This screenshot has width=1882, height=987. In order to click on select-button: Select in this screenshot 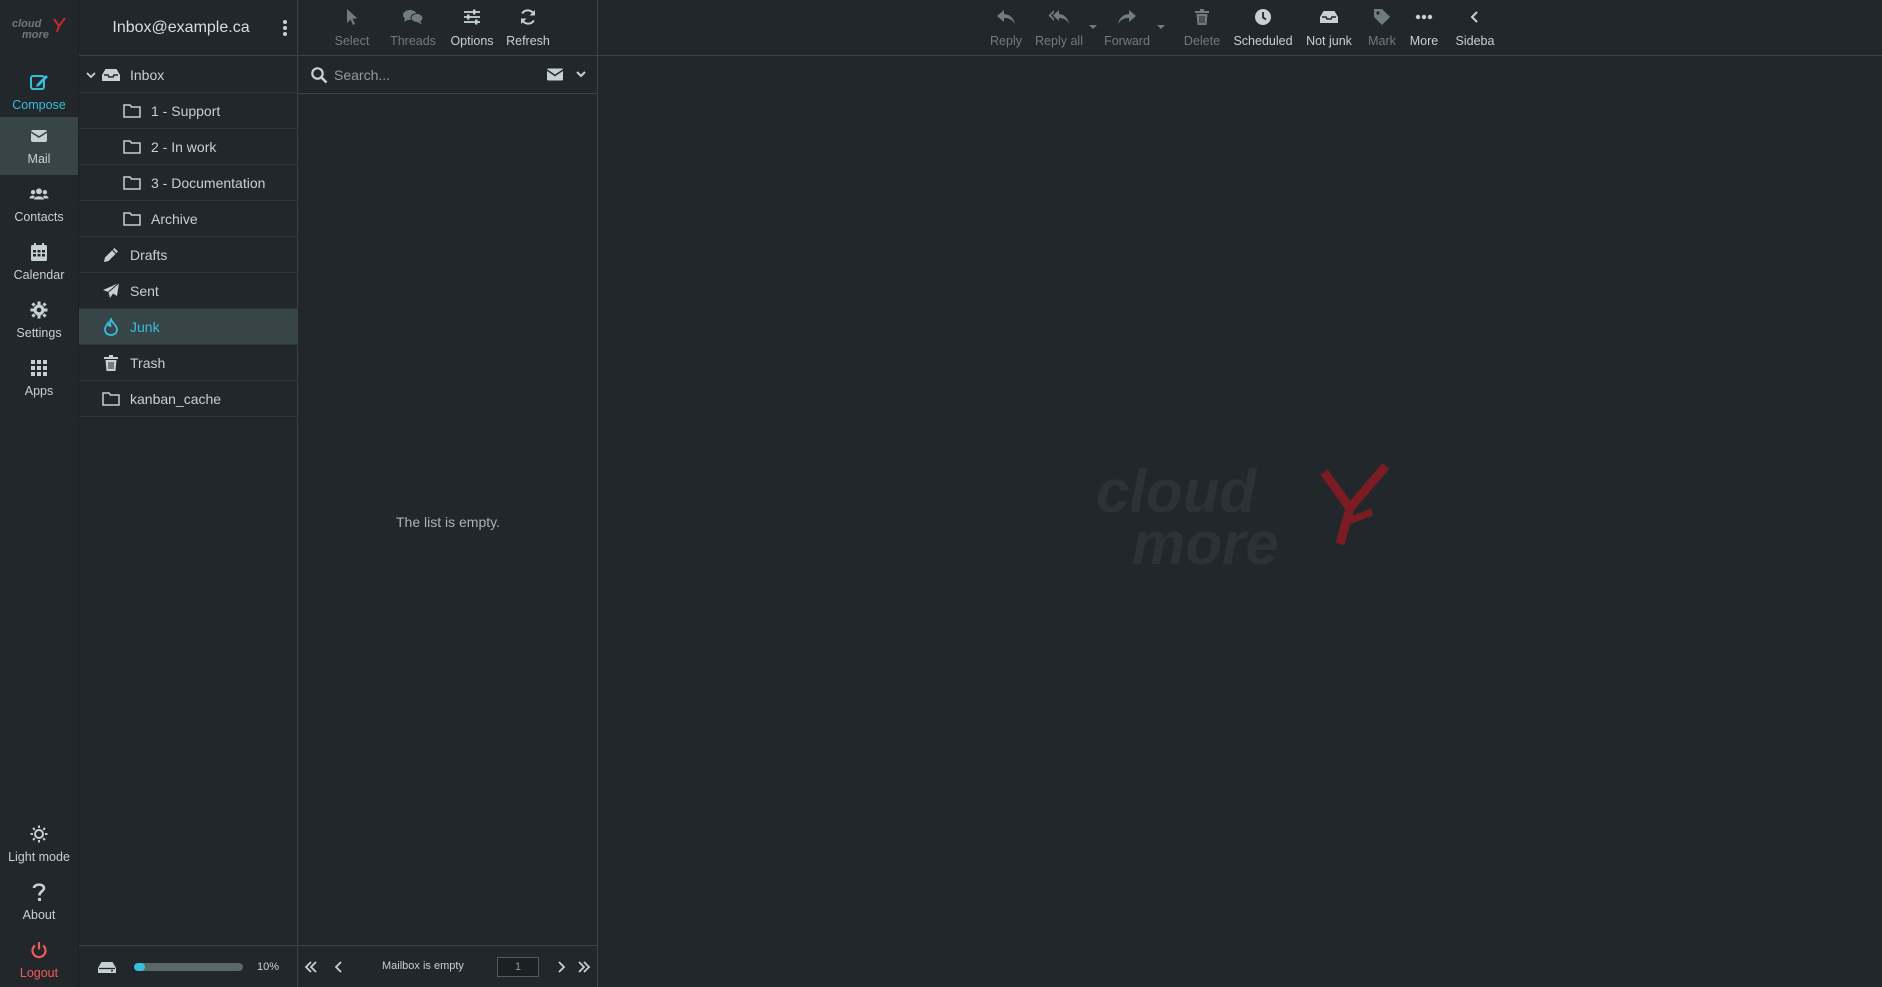, I will do `click(352, 29)`.